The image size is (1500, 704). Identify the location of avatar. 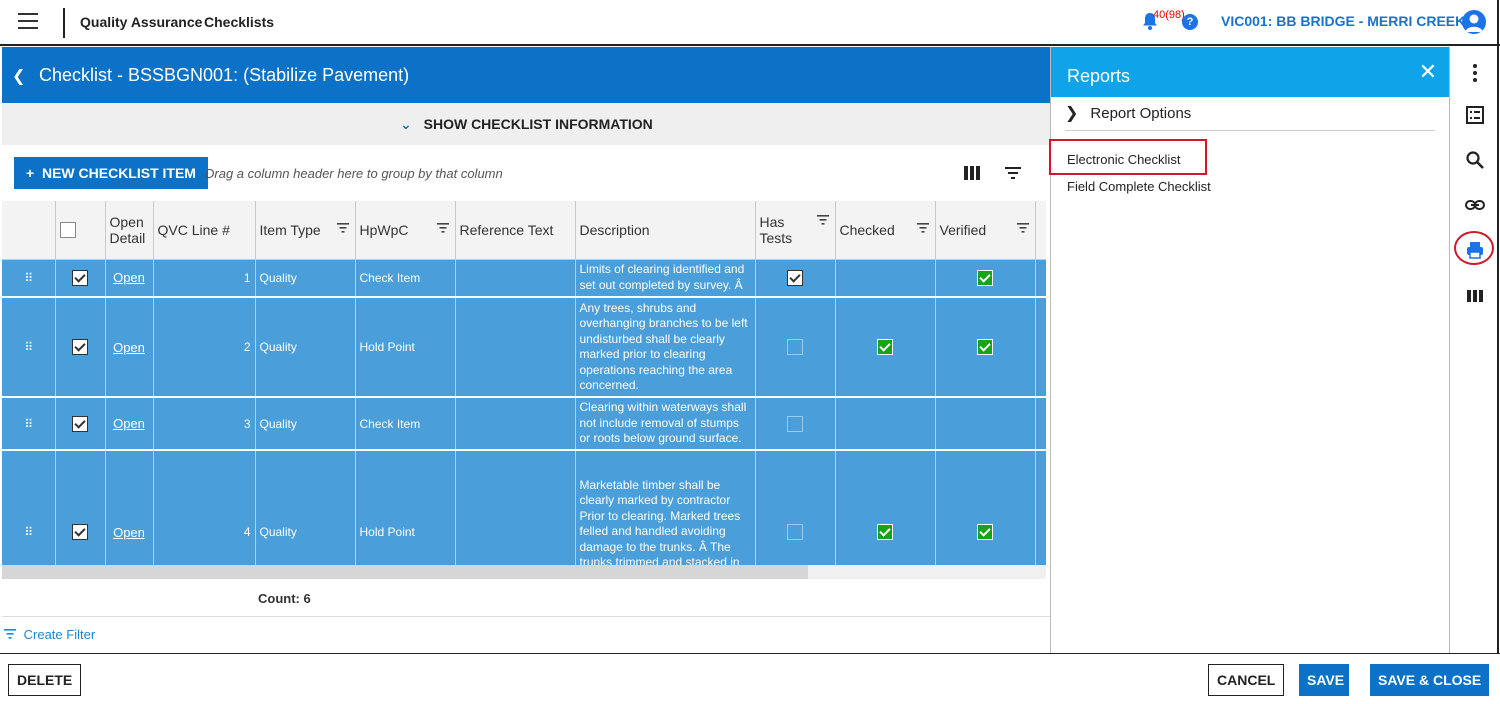
(1474, 22).